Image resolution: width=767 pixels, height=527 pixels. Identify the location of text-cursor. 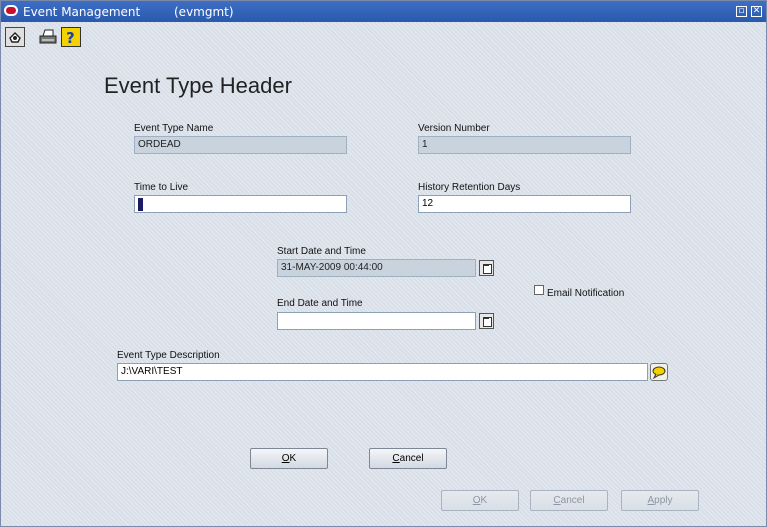
(140, 204).